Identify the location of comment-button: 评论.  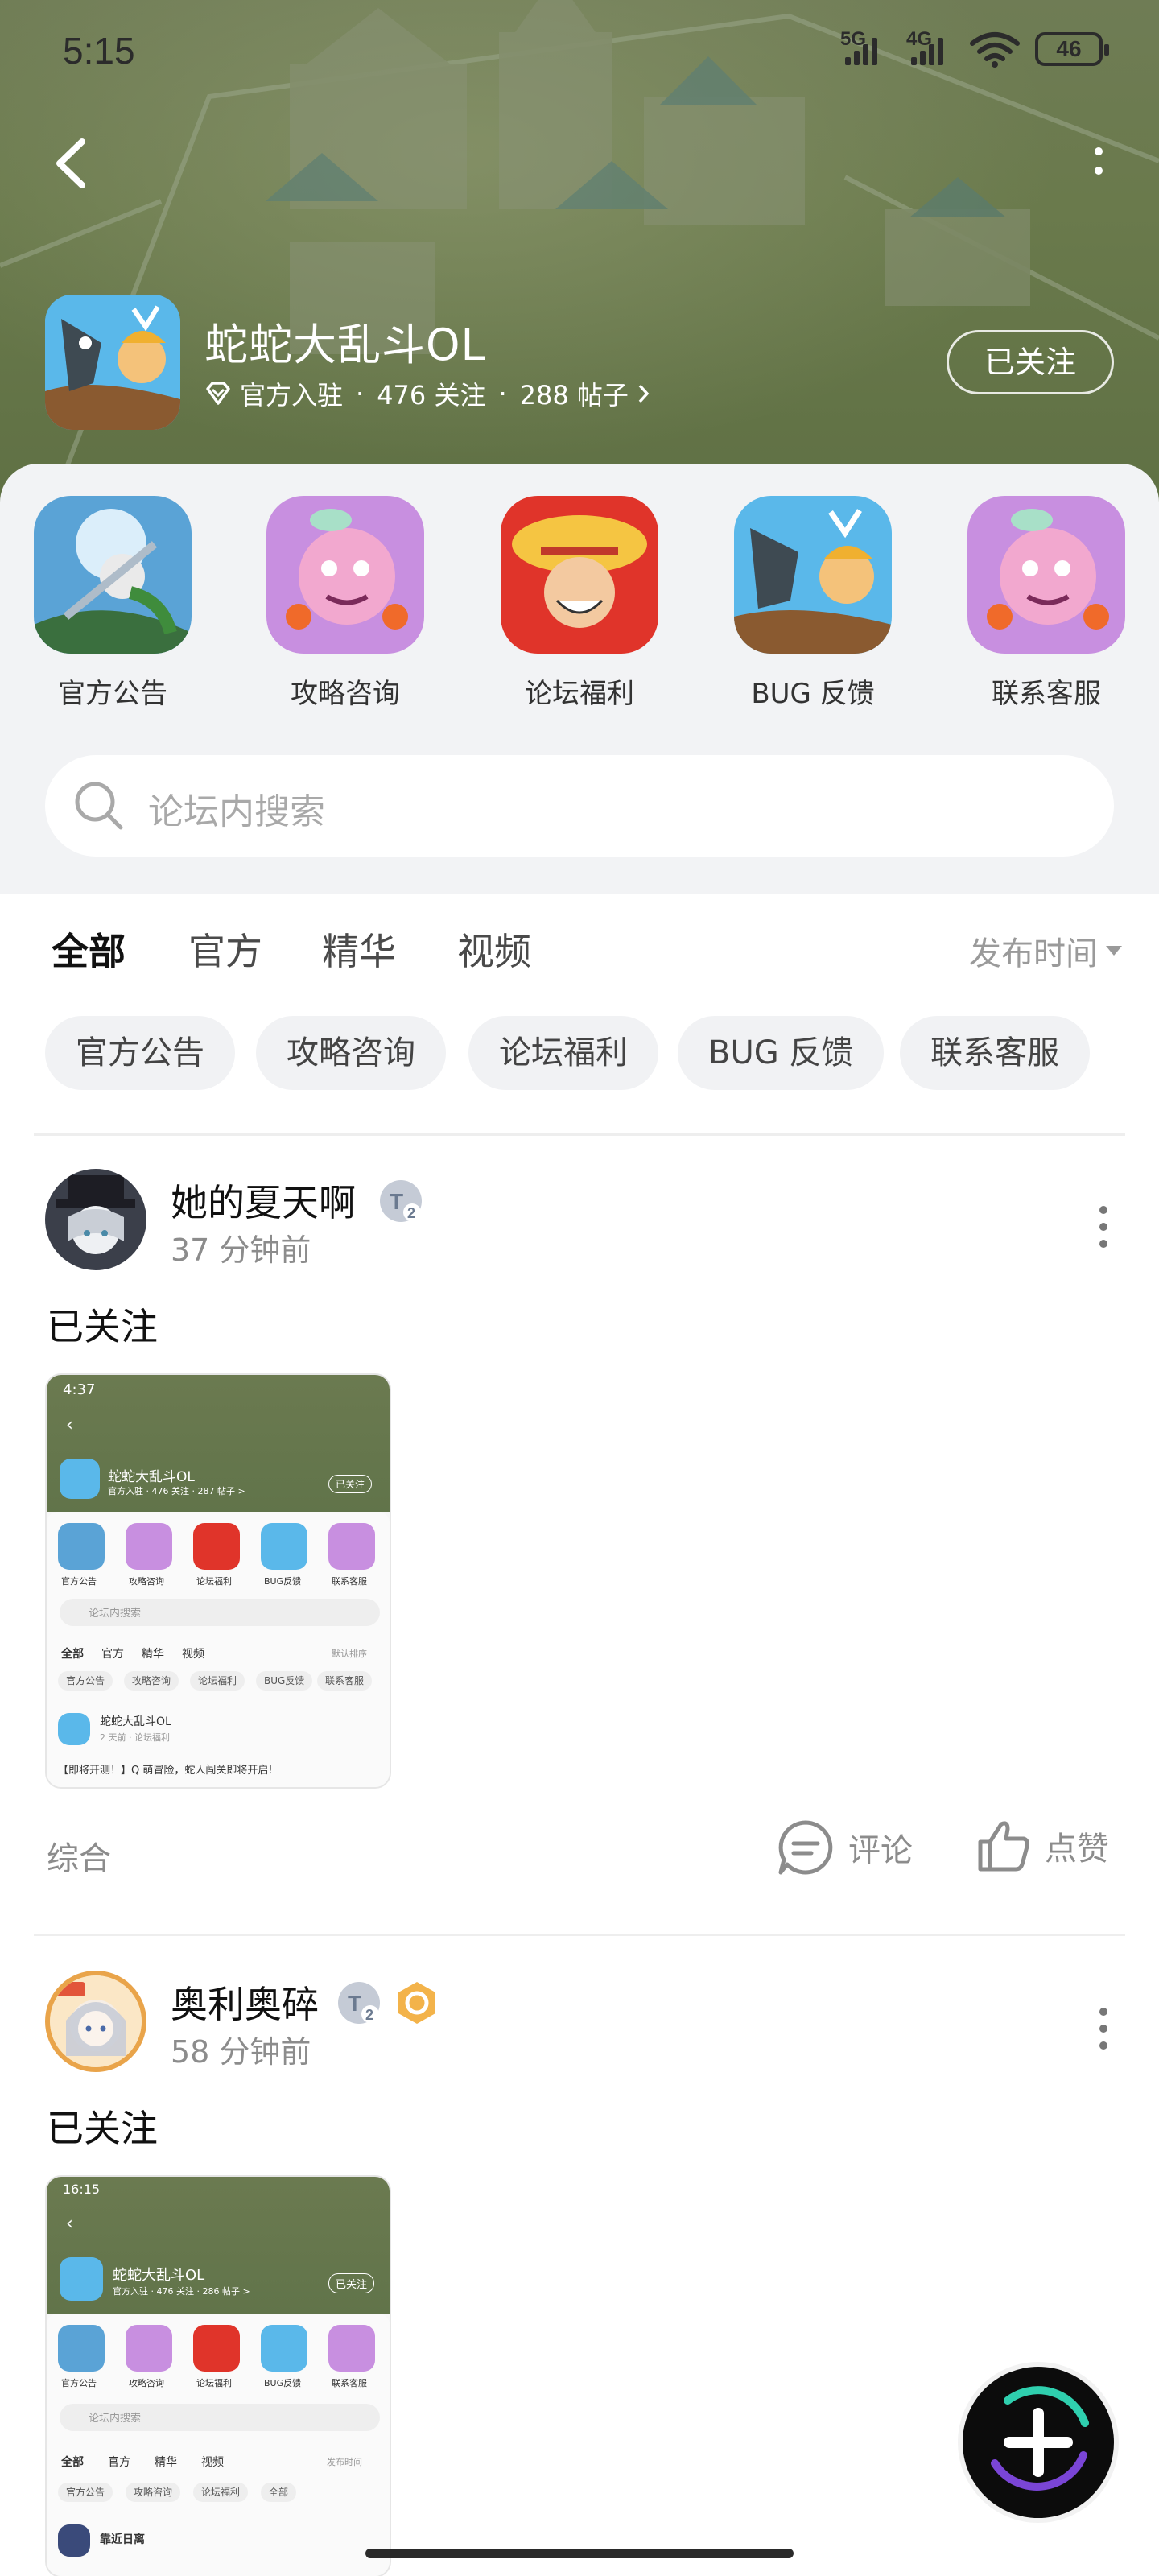
(844, 1848).